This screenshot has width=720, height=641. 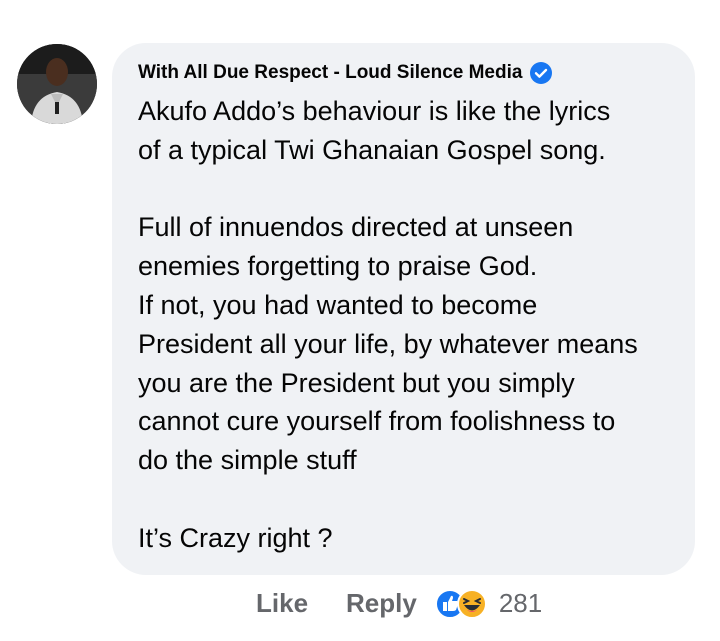 I want to click on avatar, so click(x=57, y=84).